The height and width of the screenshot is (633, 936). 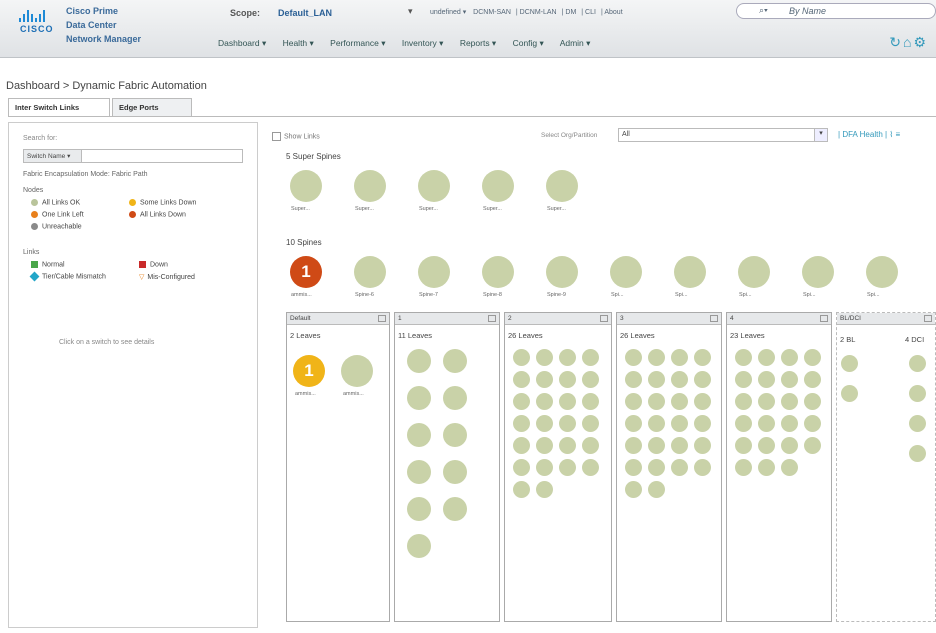 I want to click on top-link-cli: CLI, so click(x=590, y=12).